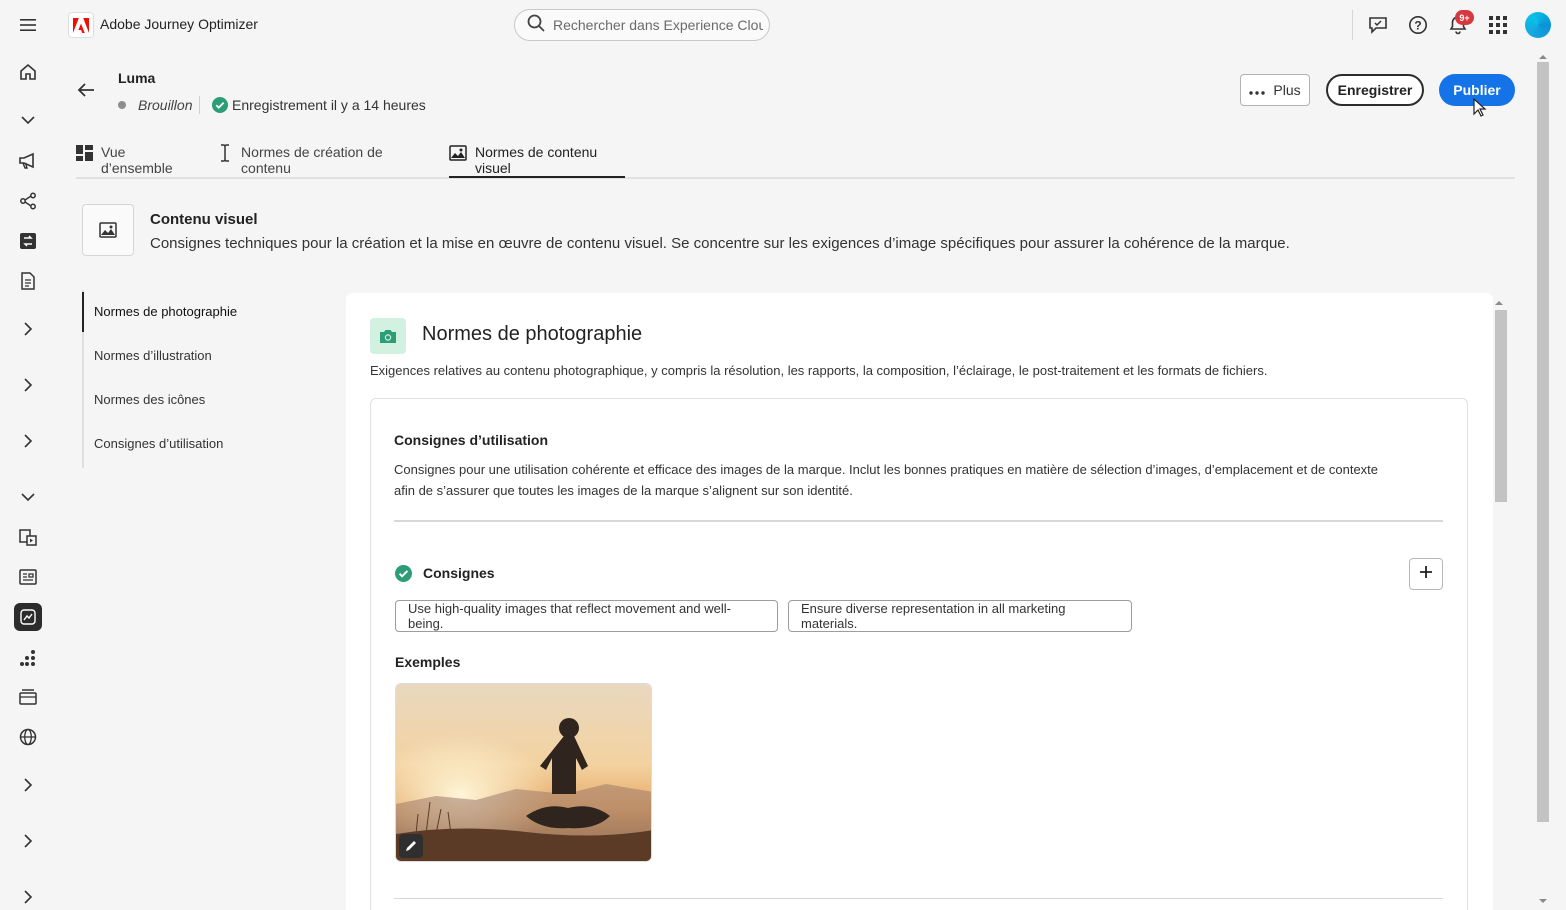  I want to click on example-image, so click(523, 772).